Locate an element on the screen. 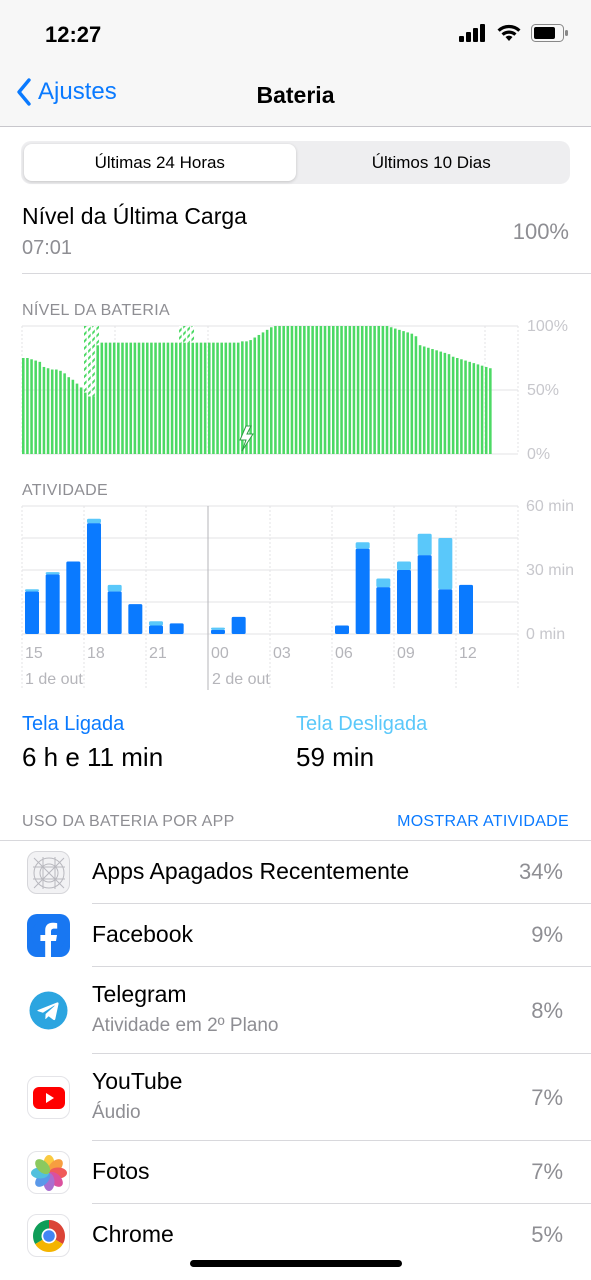 This screenshot has width=591, height=1280. y-tick-label: 0 min is located at coordinates (545, 634).